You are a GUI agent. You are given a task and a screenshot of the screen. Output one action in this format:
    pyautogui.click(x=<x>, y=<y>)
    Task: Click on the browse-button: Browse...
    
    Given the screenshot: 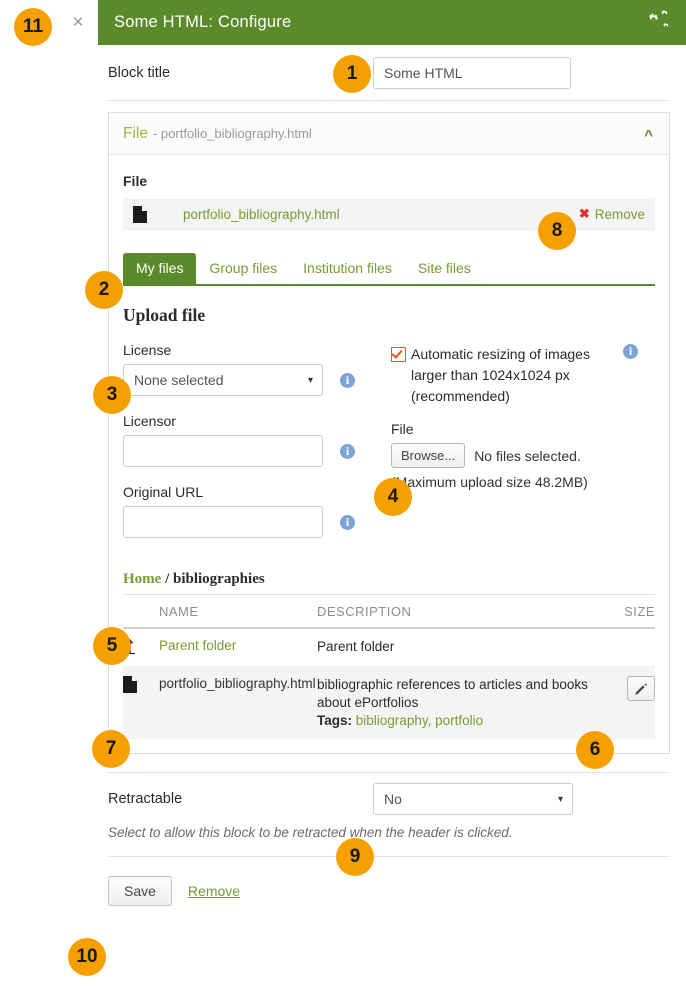 What is the action you would take?
    pyautogui.click(x=428, y=455)
    